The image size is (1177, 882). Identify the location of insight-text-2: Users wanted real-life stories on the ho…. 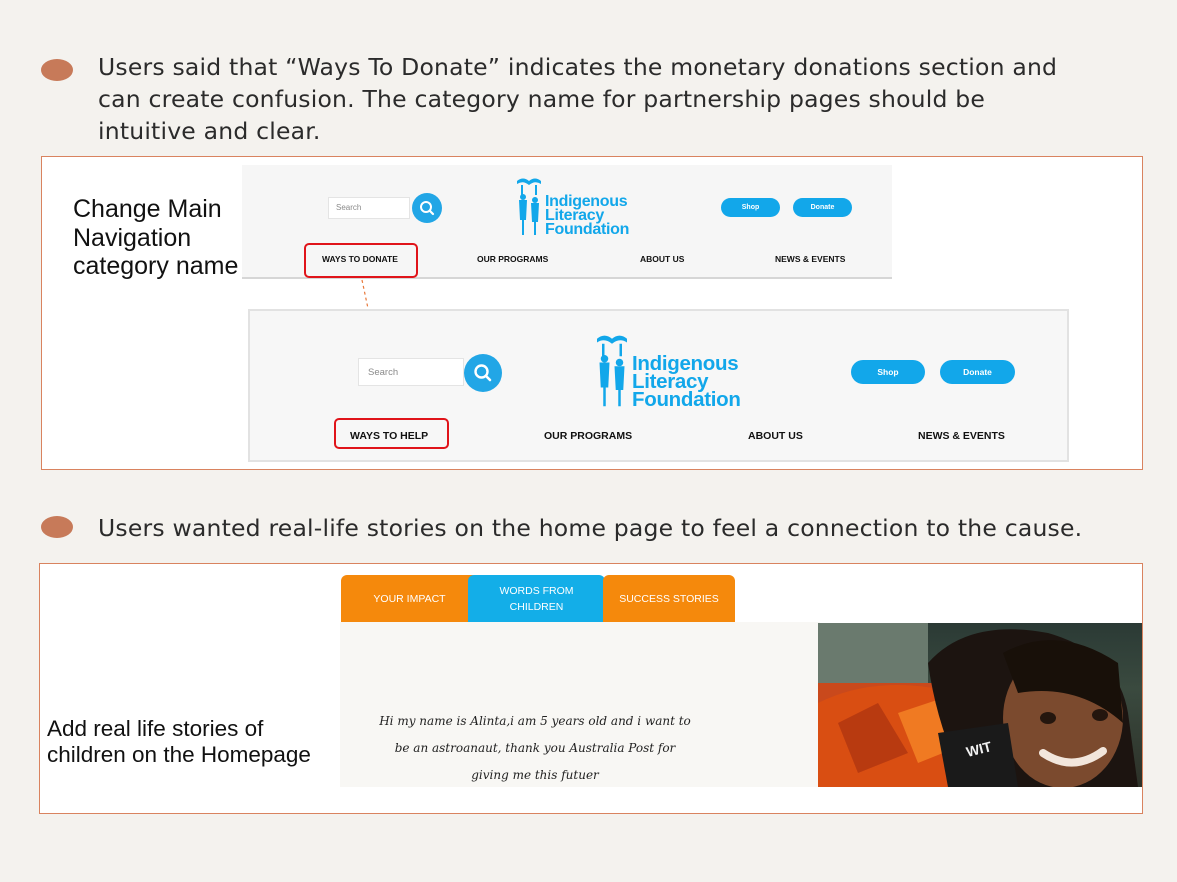
(590, 528).